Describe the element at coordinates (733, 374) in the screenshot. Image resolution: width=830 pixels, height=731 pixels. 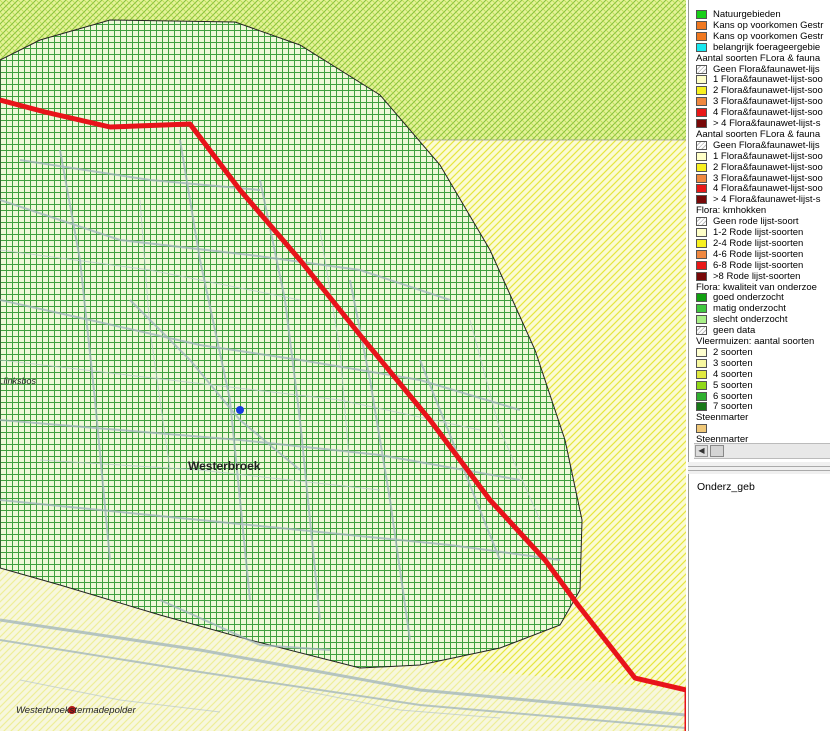
I see `legend-item-label: 4 soorten` at that location.